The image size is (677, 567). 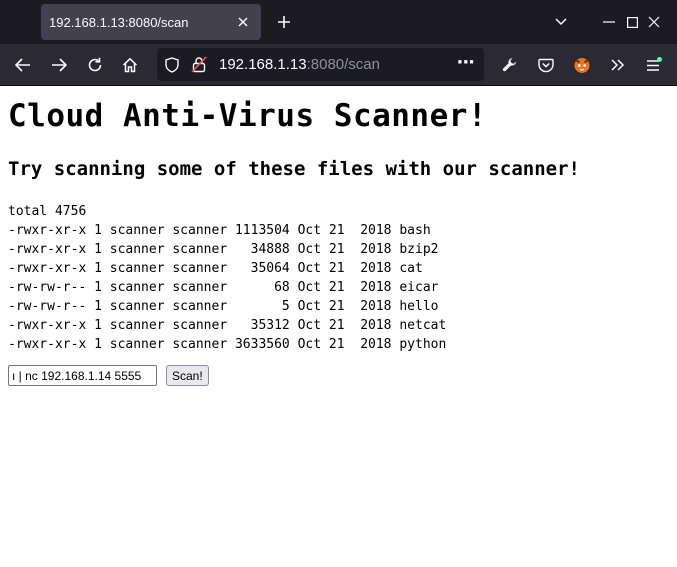 I want to click on list-all-tabs-button, so click(x=561, y=22).